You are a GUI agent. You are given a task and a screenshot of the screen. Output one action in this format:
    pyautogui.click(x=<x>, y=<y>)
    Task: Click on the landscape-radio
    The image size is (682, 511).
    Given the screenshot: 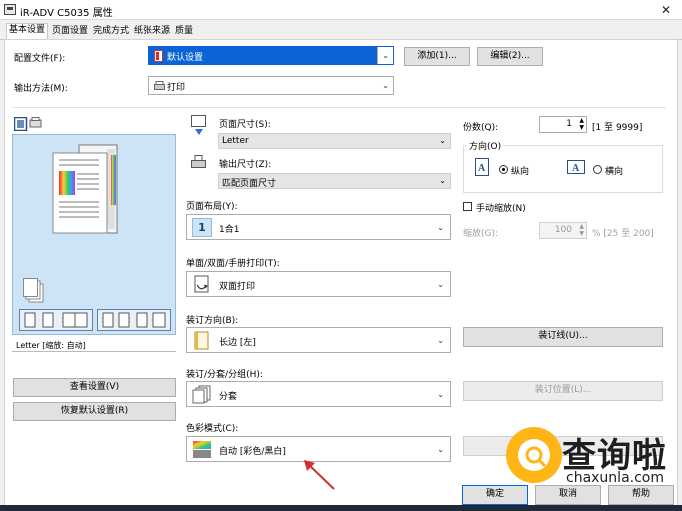 What is the action you would take?
    pyautogui.click(x=597, y=169)
    